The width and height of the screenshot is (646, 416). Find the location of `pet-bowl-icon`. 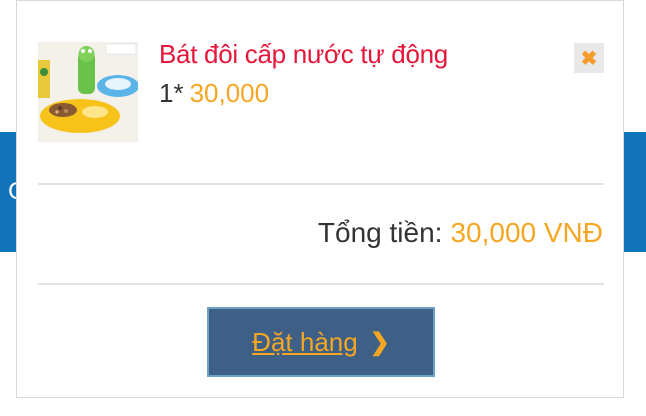

pet-bowl-icon is located at coordinates (88, 92).